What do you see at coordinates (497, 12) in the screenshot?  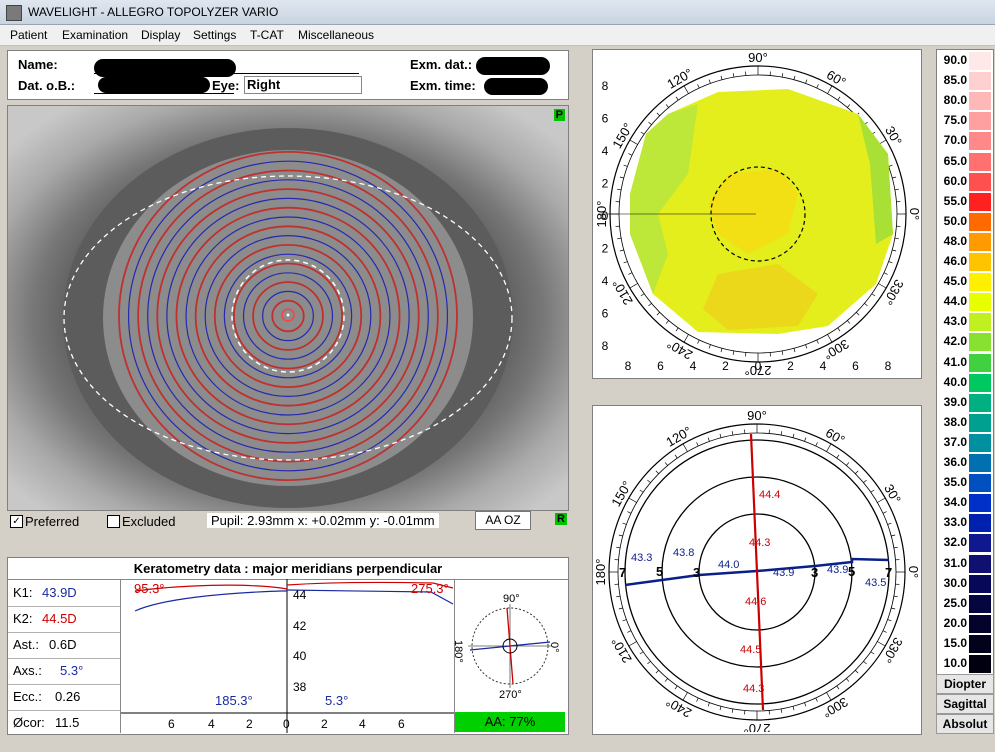 I see `title-bar: WAVELIGHT - ALLEGRO TOPOLYZER VARIO` at bounding box center [497, 12].